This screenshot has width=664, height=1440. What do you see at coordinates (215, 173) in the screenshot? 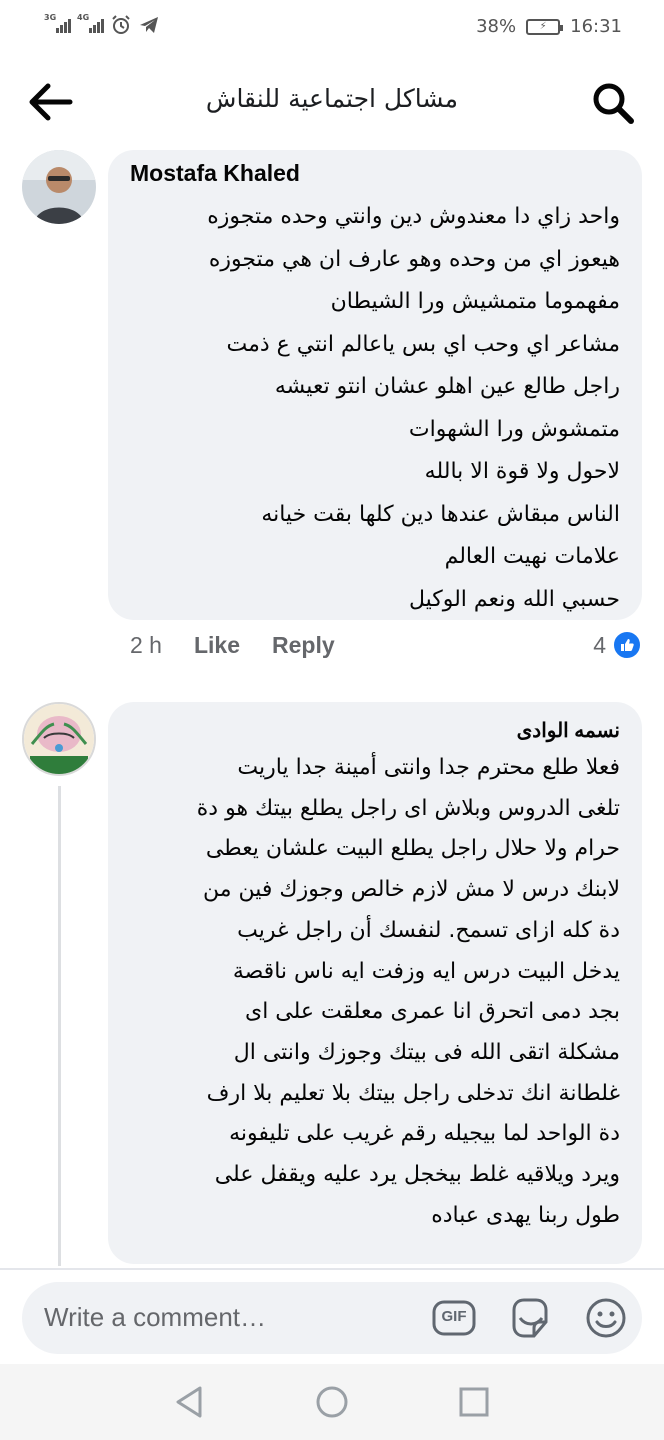
I see `comment-author: Mostafa Khaled` at bounding box center [215, 173].